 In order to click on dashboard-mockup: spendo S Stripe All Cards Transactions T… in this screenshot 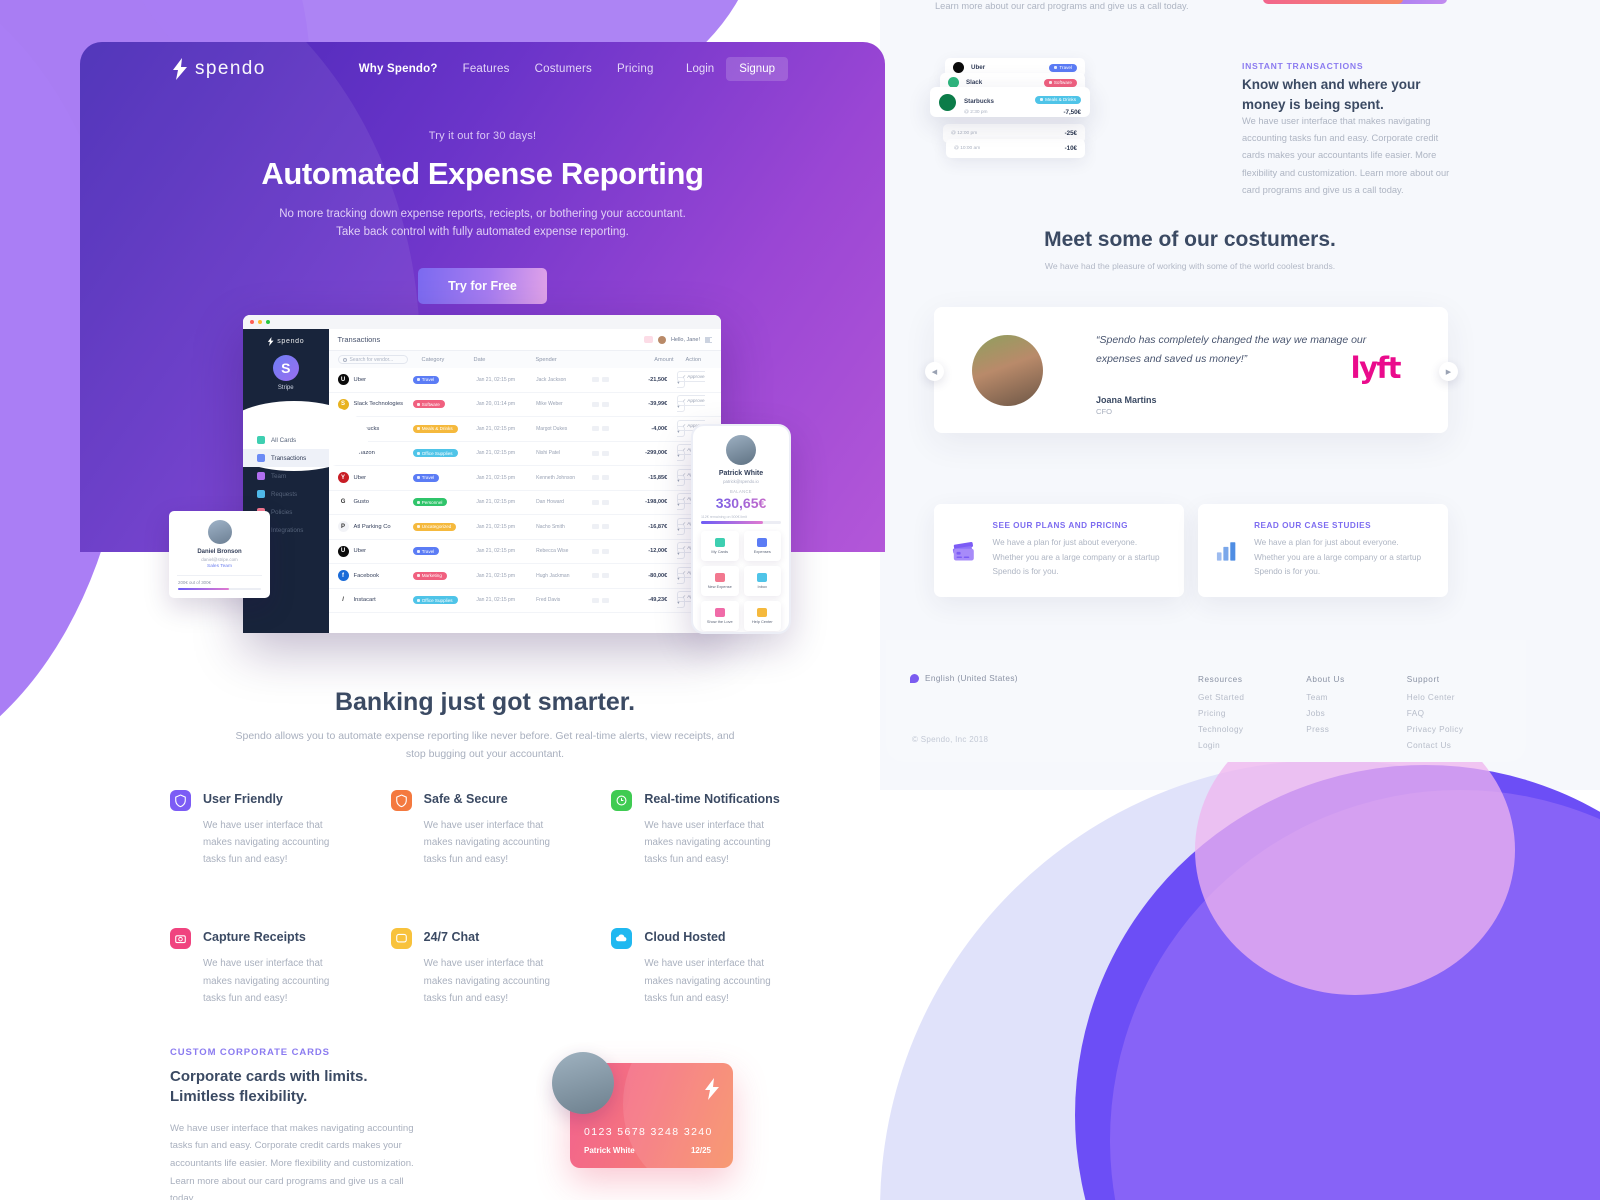, I will do `click(482, 474)`.